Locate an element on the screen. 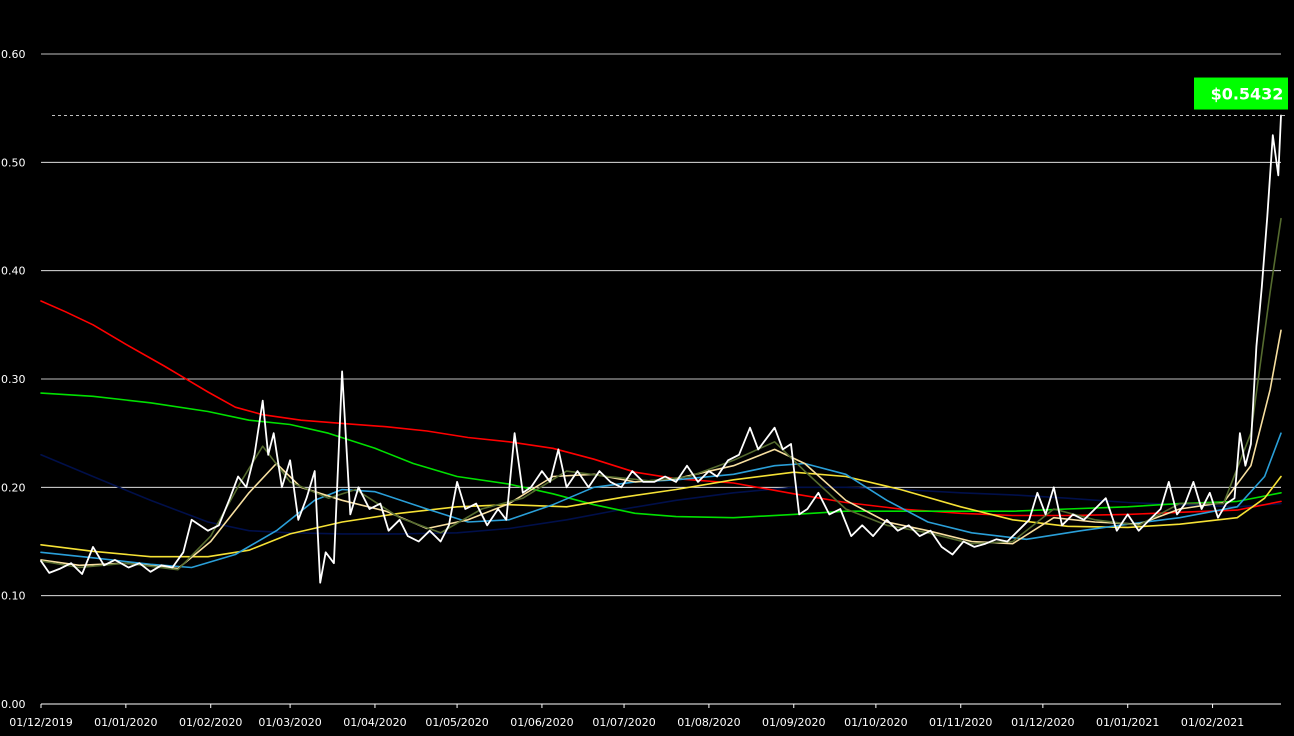 The image size is (1294, 736). x-tick-label: 01/10/2020 is located at coordinates (875, 722).